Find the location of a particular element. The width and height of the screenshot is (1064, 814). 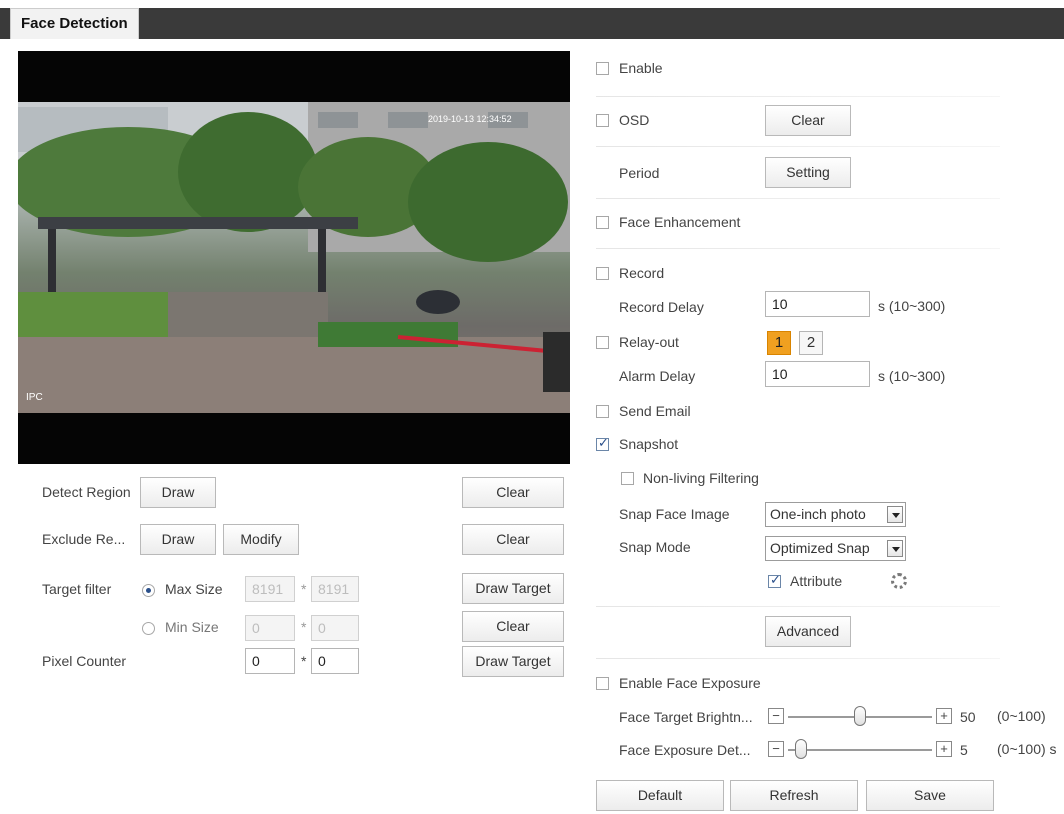

min-size-radio is located at coordinates (148, 628).